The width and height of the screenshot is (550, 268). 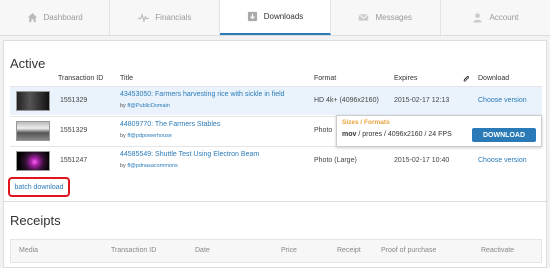 I want to click on tab-dashboard-label: Dashboard, so click(x=63, y=17).